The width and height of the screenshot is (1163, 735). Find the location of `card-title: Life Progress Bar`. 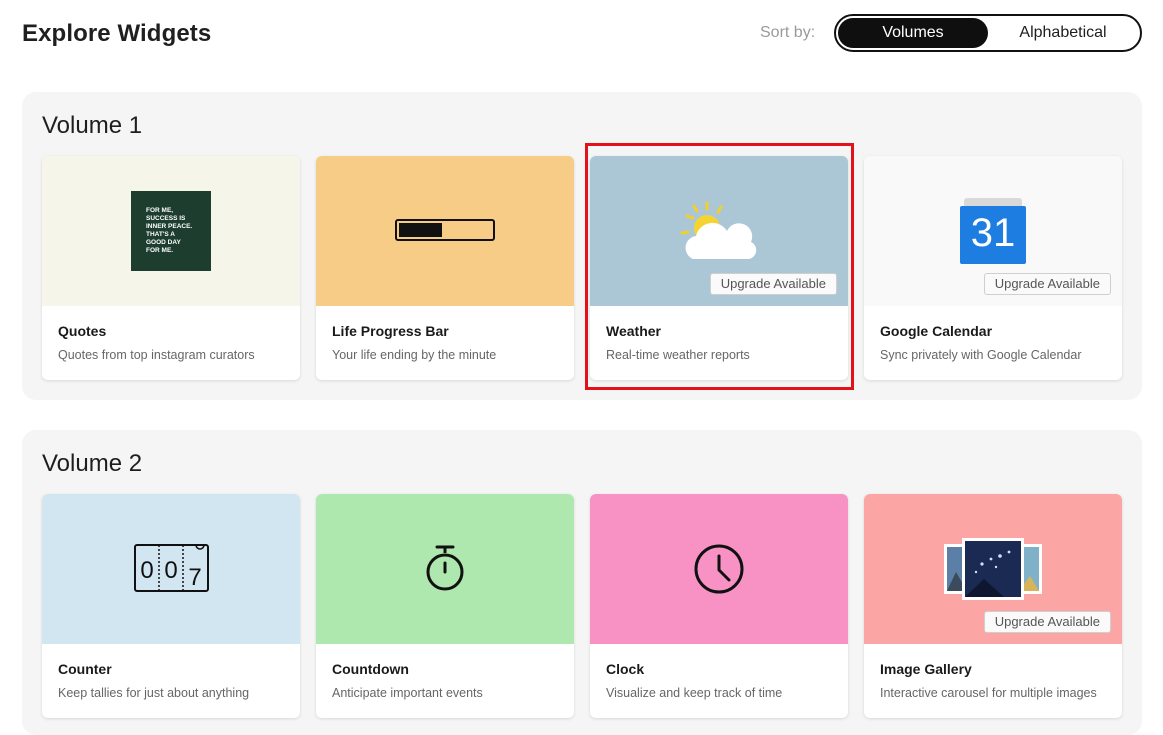

card-title: Life Progress Bar is located at coordinates (390, 331).